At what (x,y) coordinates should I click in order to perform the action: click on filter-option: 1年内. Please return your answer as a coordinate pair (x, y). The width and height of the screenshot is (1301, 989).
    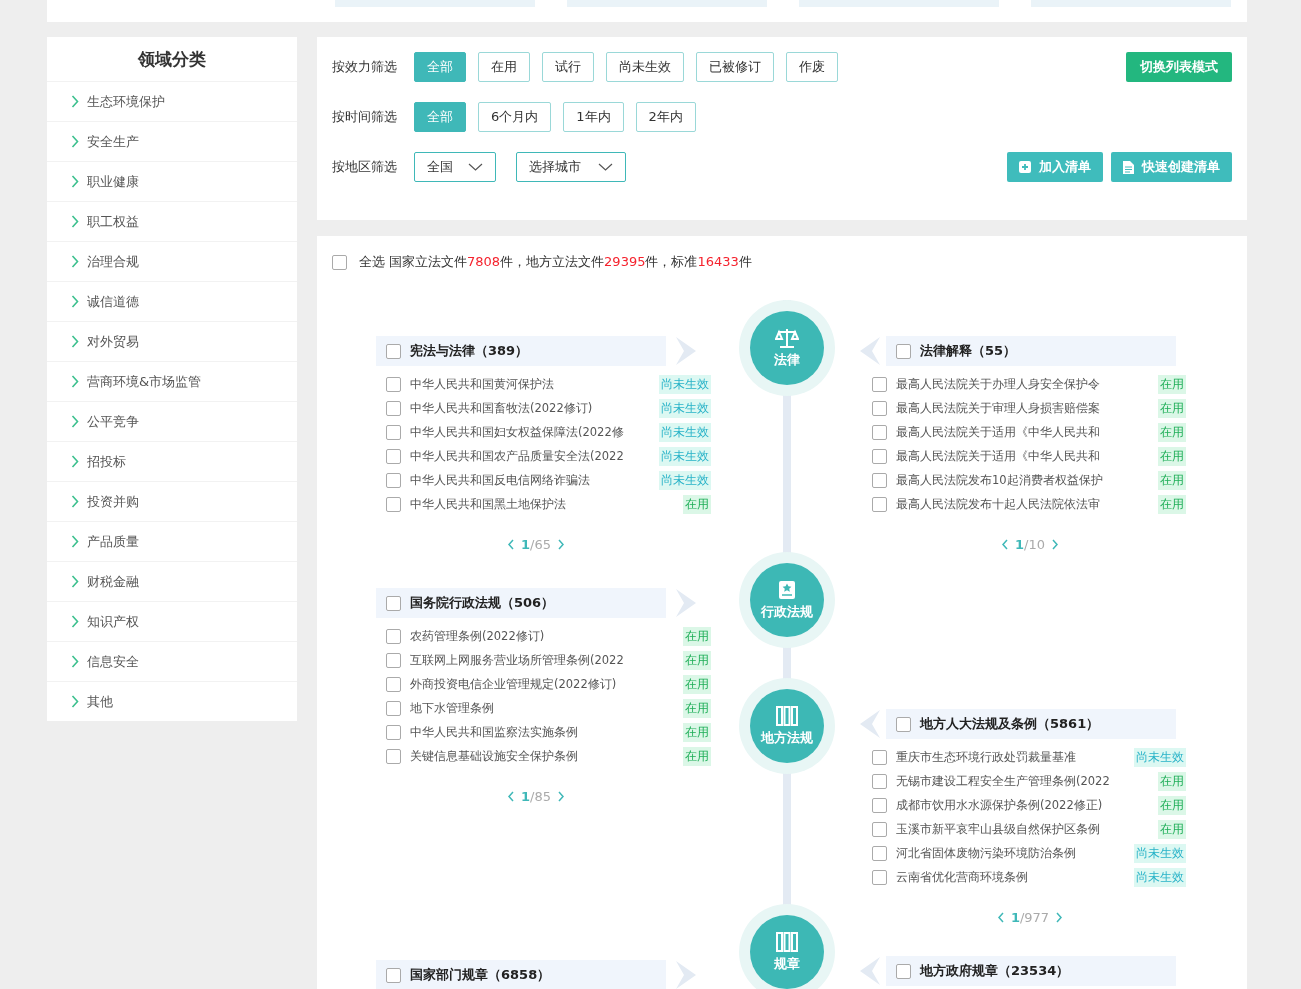
    Looking at the image, I should click on (593, 117).